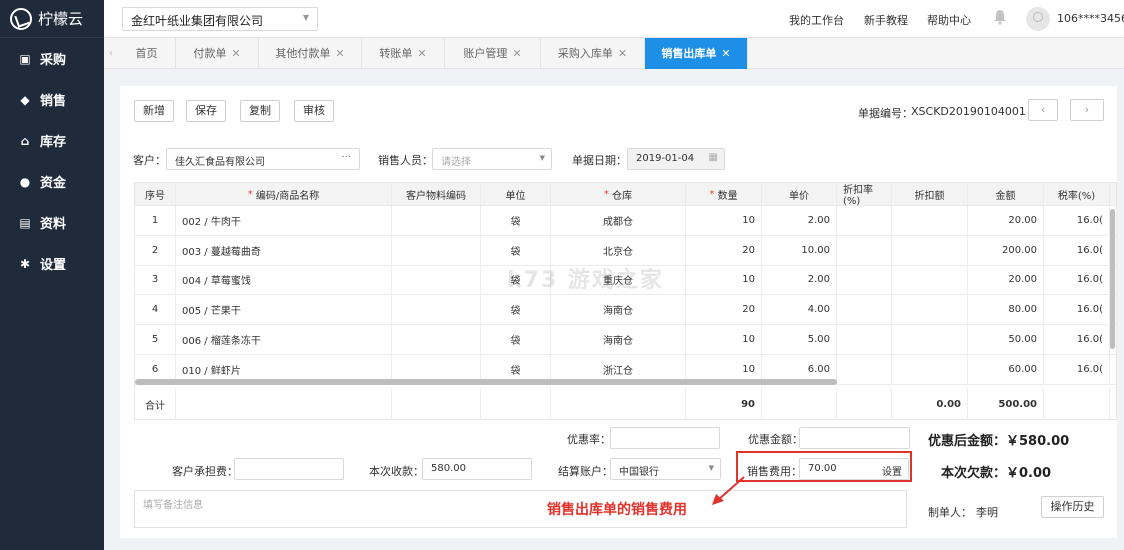 The width and height of the screenshot is (1124, 550). Describe the element at coordinates (1043, 110) in the screenshot. I see `prev-doc-button: ‹` at that location.